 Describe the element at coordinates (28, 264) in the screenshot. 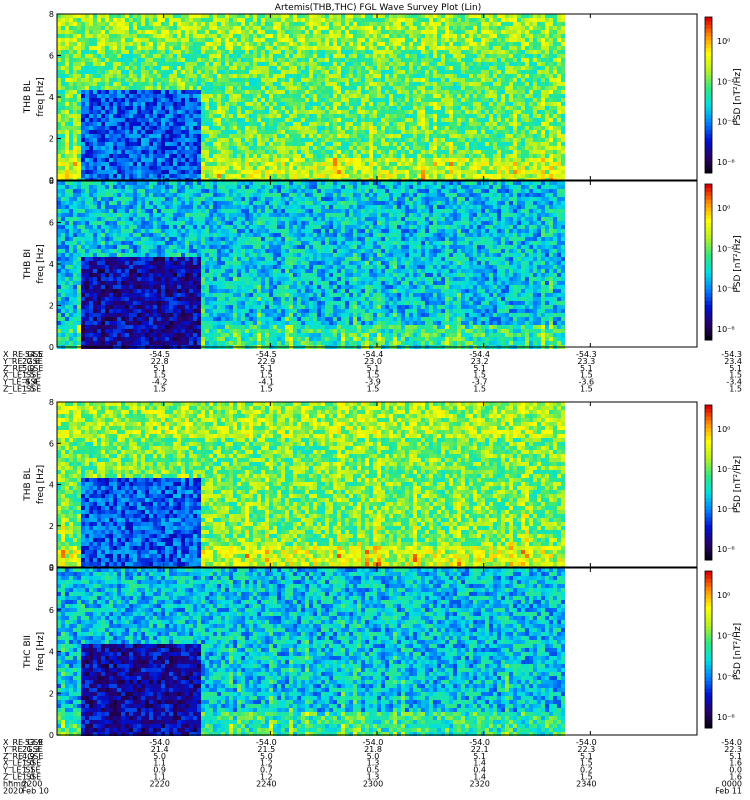

I see `y-axis-label: THB BI` at that location.